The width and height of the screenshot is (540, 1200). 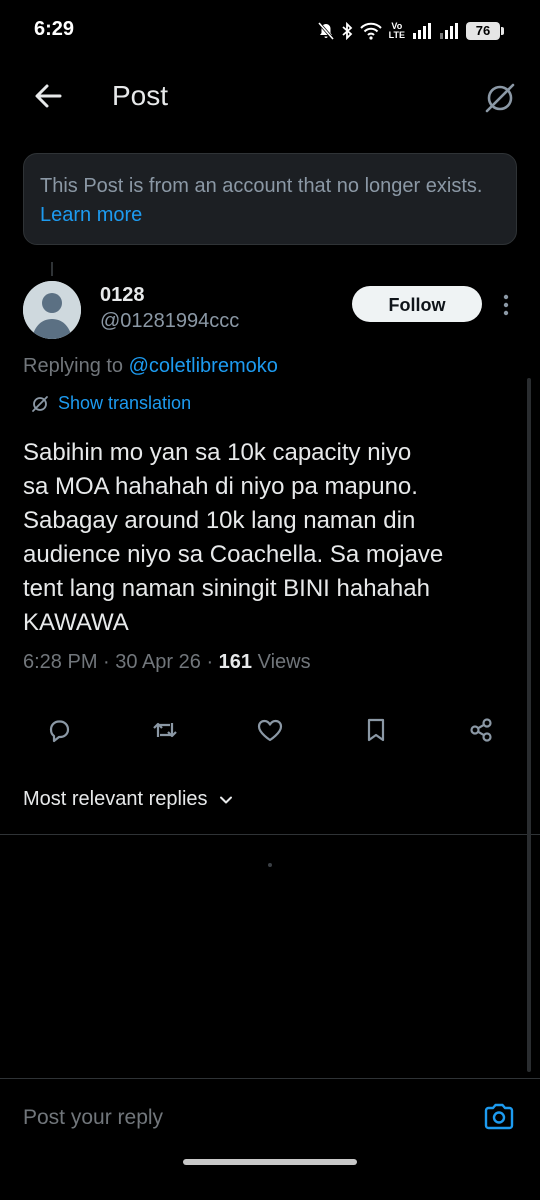 I want to click on arrow-left-icon, so click(x=48, y=96).